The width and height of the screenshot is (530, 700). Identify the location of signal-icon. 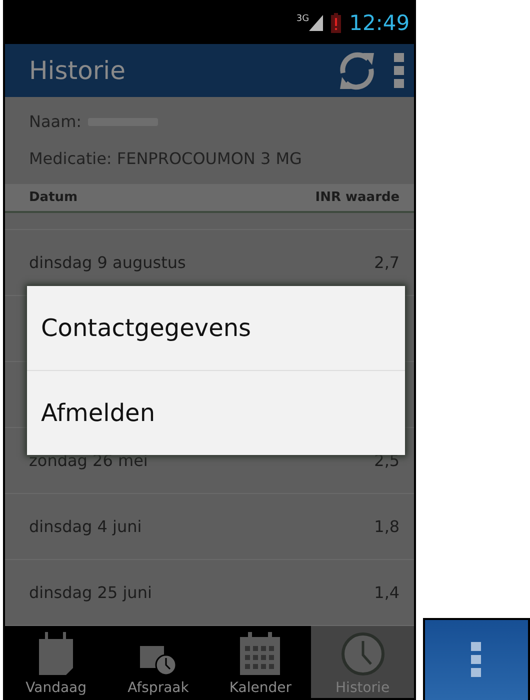
(316, 23).